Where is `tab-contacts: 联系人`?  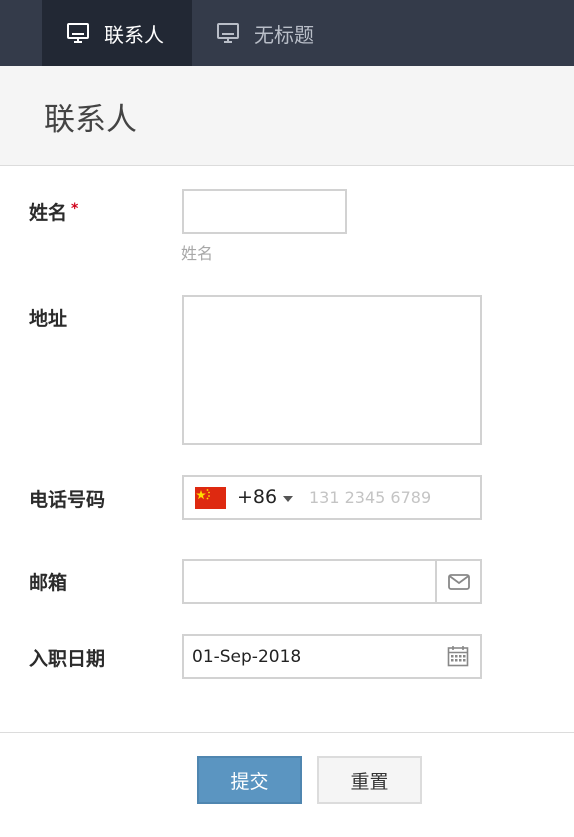
tab-contacts: 联系人 is located at coordinates (117, 33).